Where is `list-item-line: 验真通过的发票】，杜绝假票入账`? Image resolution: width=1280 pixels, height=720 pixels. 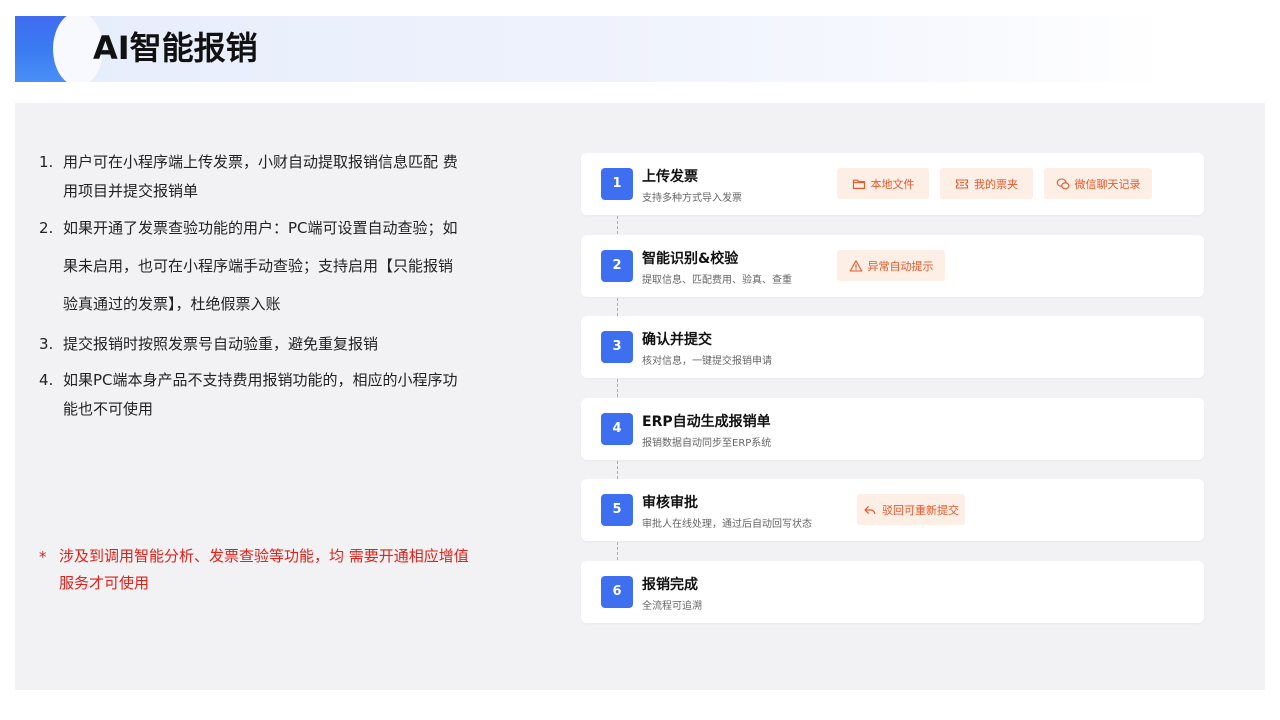
list-item-line: 验真通过的发票】，杜绝假票入账 is located at coordinates (172, 304).